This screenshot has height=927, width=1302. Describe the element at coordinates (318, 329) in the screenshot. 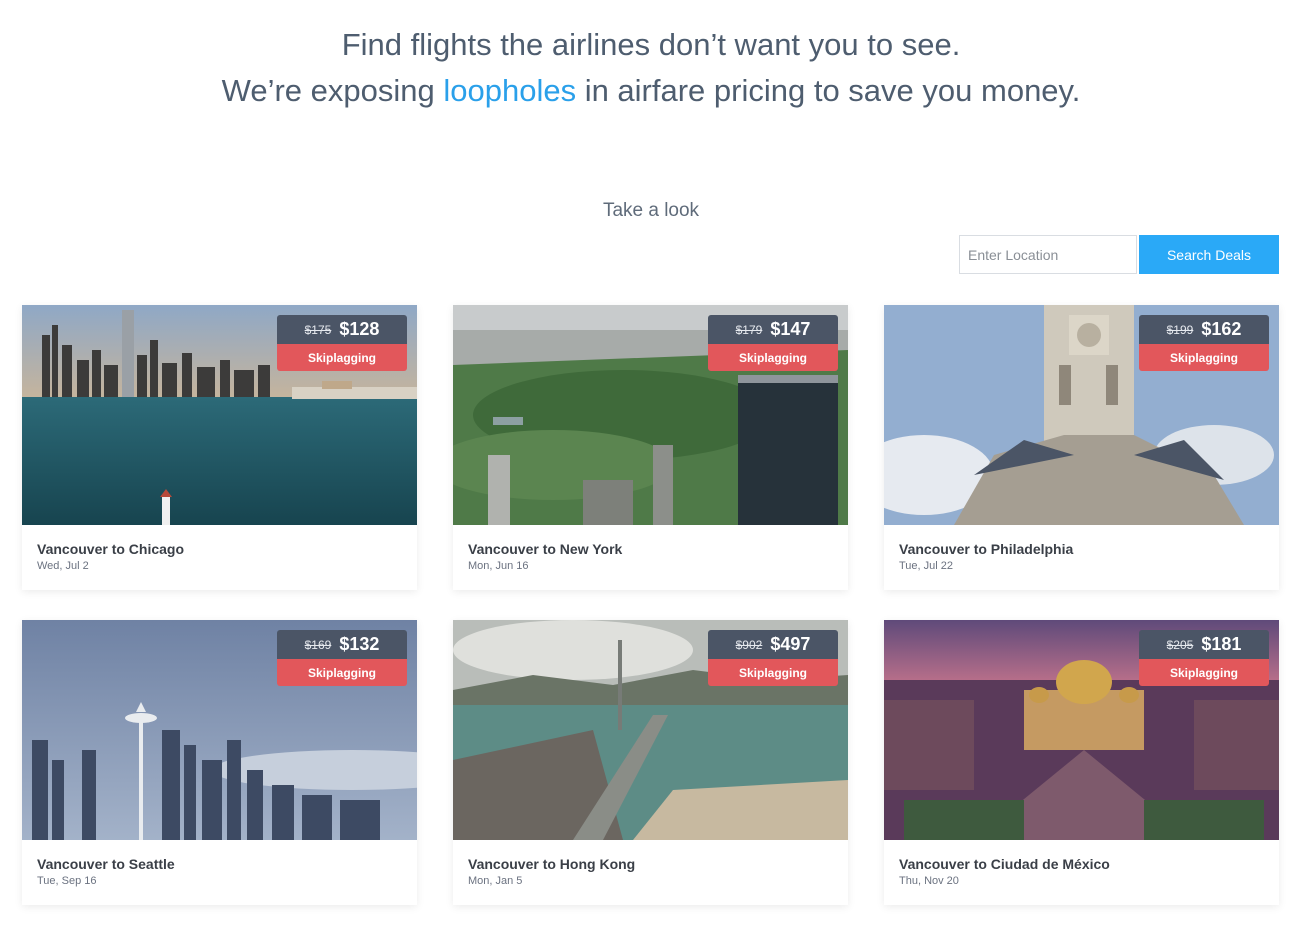

I see `original-price: $175` at that location.